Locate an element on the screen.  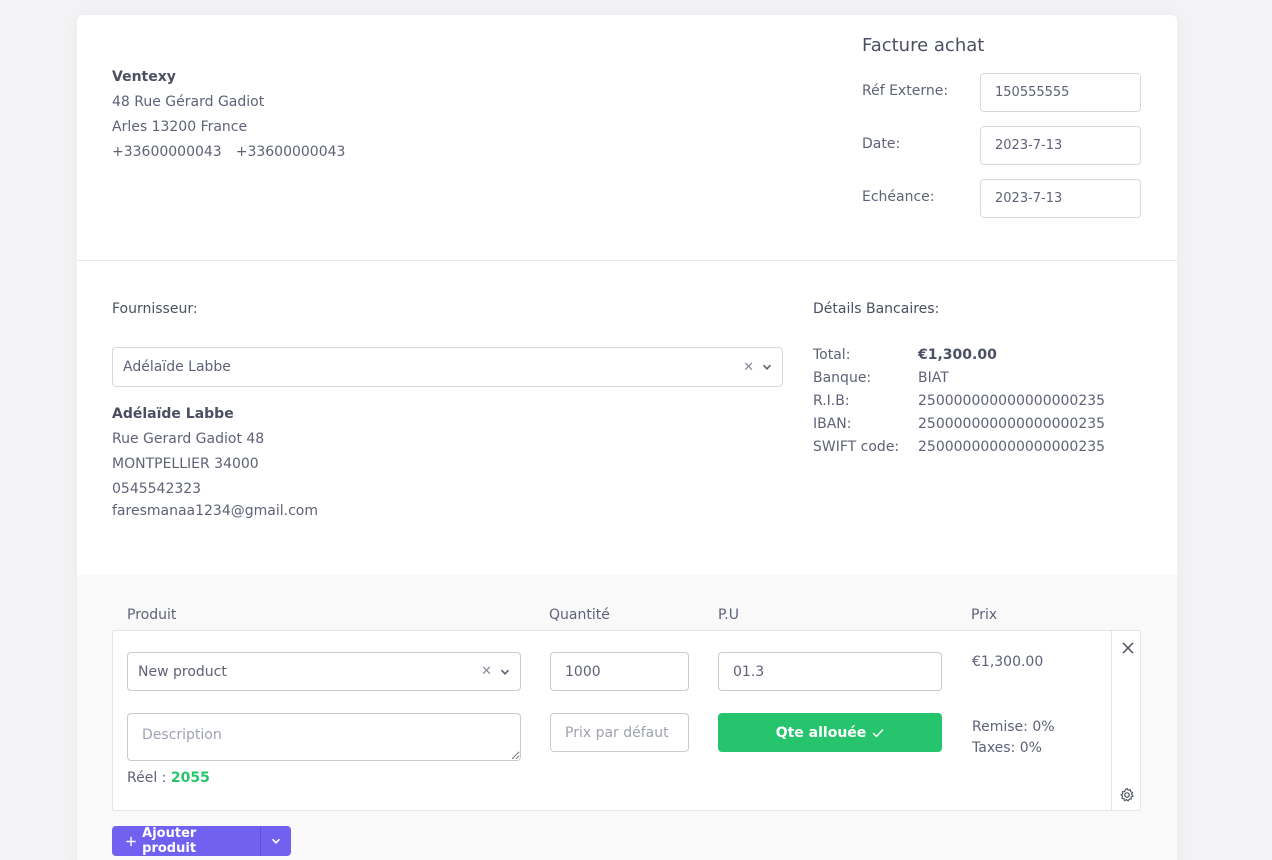
bank-rib-row: R.I.B: 250000000000000000235 is located at coordinates (959, 401).